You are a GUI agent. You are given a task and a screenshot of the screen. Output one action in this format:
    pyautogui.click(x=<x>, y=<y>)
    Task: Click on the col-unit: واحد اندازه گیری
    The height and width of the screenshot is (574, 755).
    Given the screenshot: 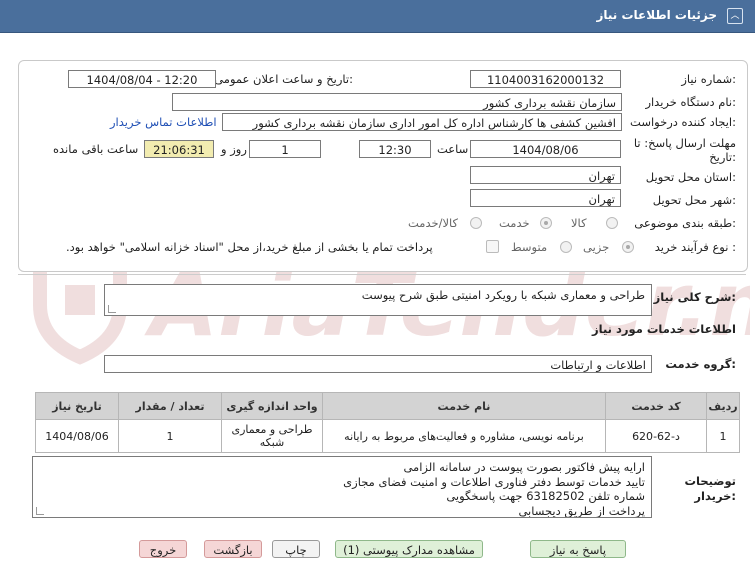 What is the action you would take?
    pyautogui.click(x=272, y=406)
    